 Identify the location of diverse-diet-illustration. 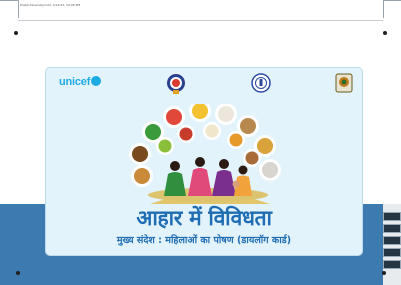
(205, 154).